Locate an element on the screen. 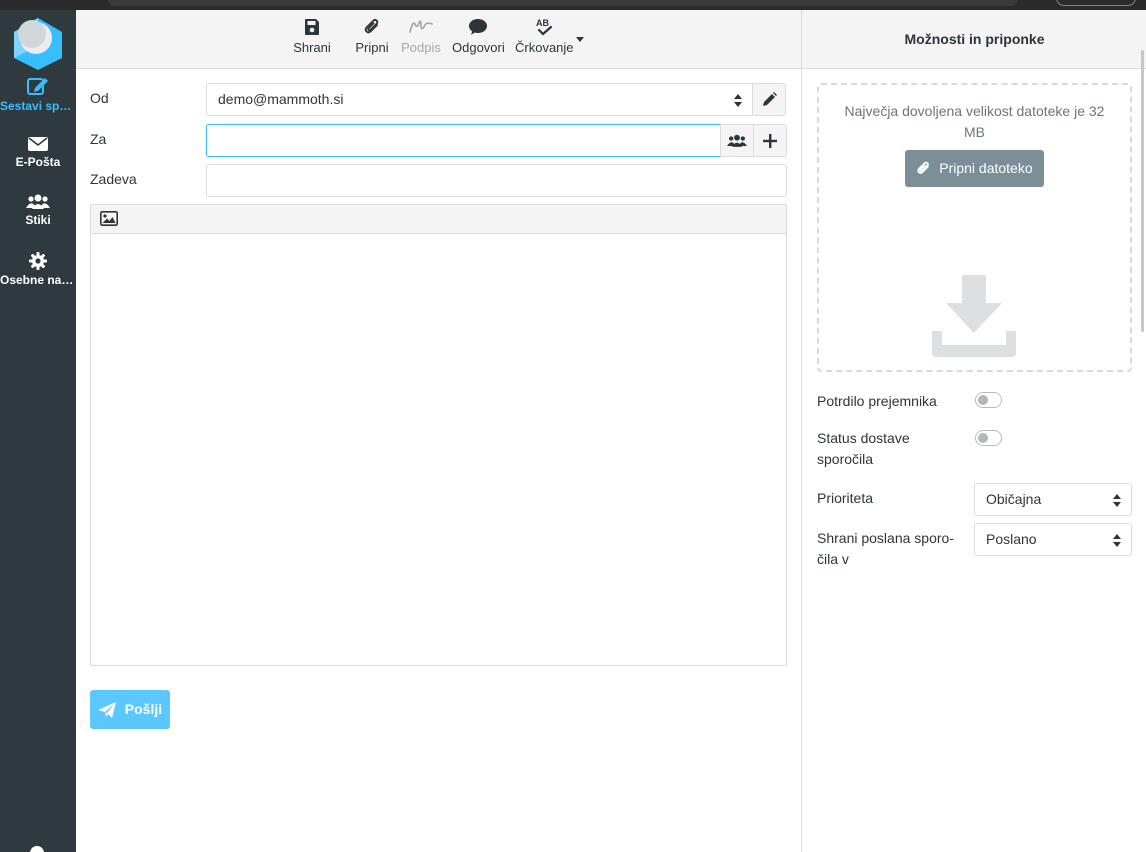  attach-file-button: Pripni datoteko is located at coordinates (974, 168).